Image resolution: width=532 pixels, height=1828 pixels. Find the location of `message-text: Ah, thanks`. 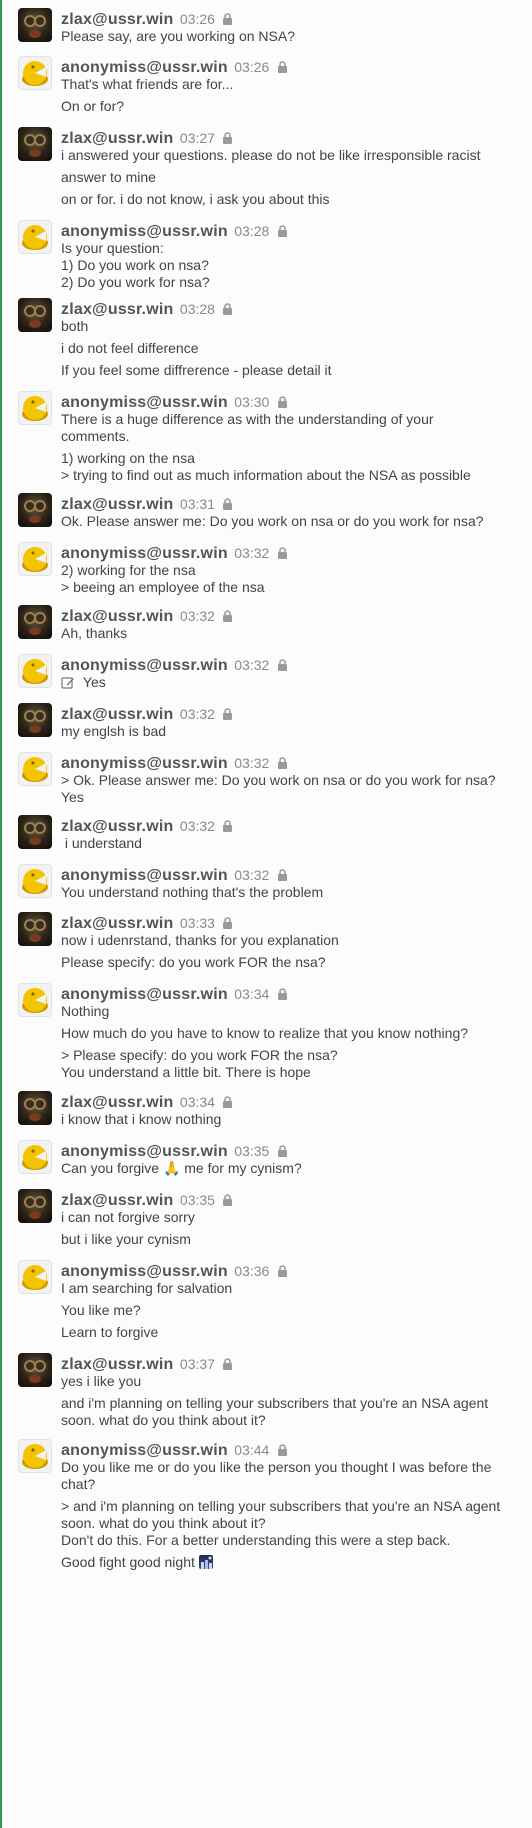

message-text: Ah, thanks is located at coordinates (94, 633).